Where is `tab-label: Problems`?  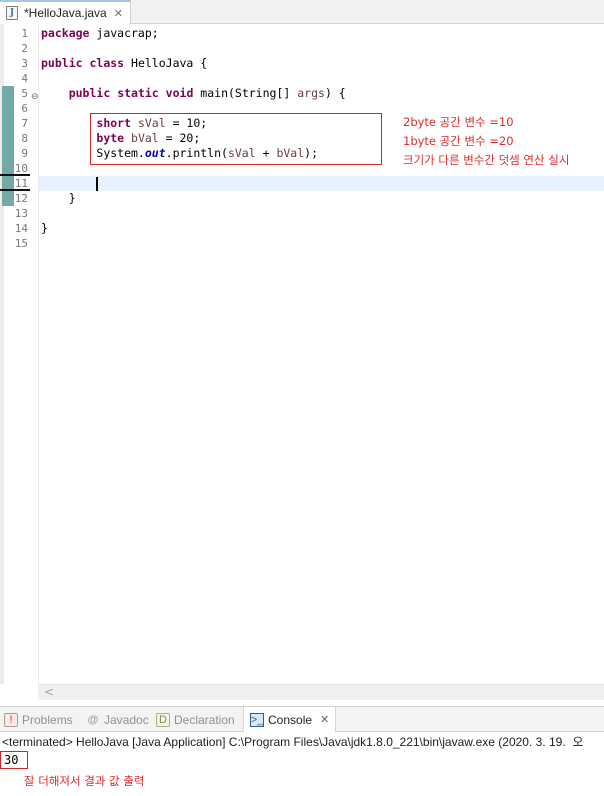 tab-label: Problems is located at coordinates (47, 719).